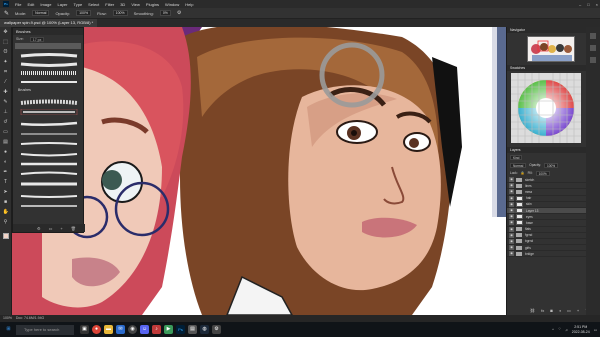 This screenshot has height=337, width=600. What do you see at coordinates (78, 4) in the screenshot?
I see `menu-type: Type` at bounding box center [78, 4].